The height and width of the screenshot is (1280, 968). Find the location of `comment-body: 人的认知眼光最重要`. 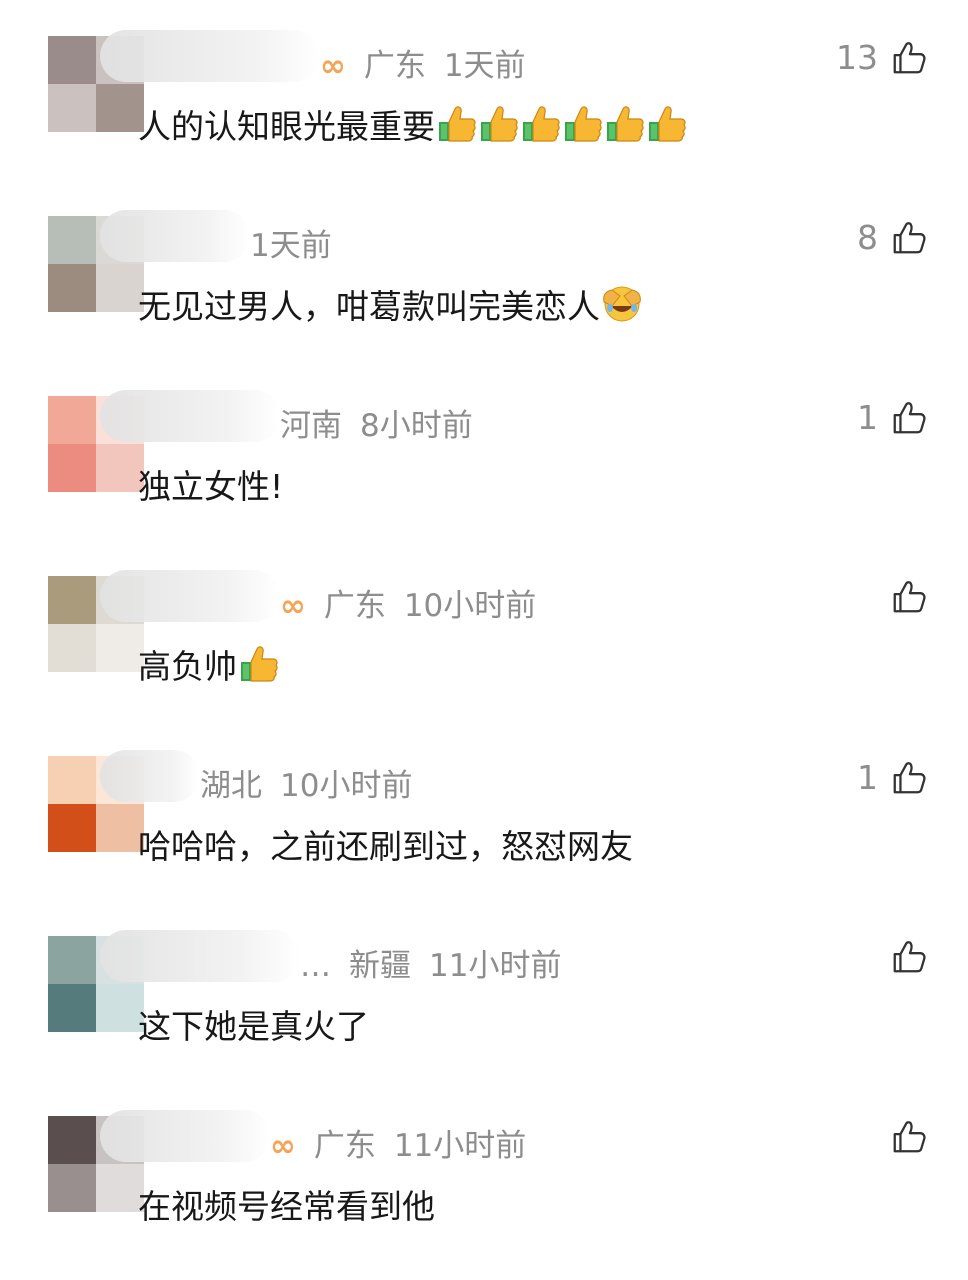

comment-body: 人的认知眼光最重要 is located at coordinates (286, 126).